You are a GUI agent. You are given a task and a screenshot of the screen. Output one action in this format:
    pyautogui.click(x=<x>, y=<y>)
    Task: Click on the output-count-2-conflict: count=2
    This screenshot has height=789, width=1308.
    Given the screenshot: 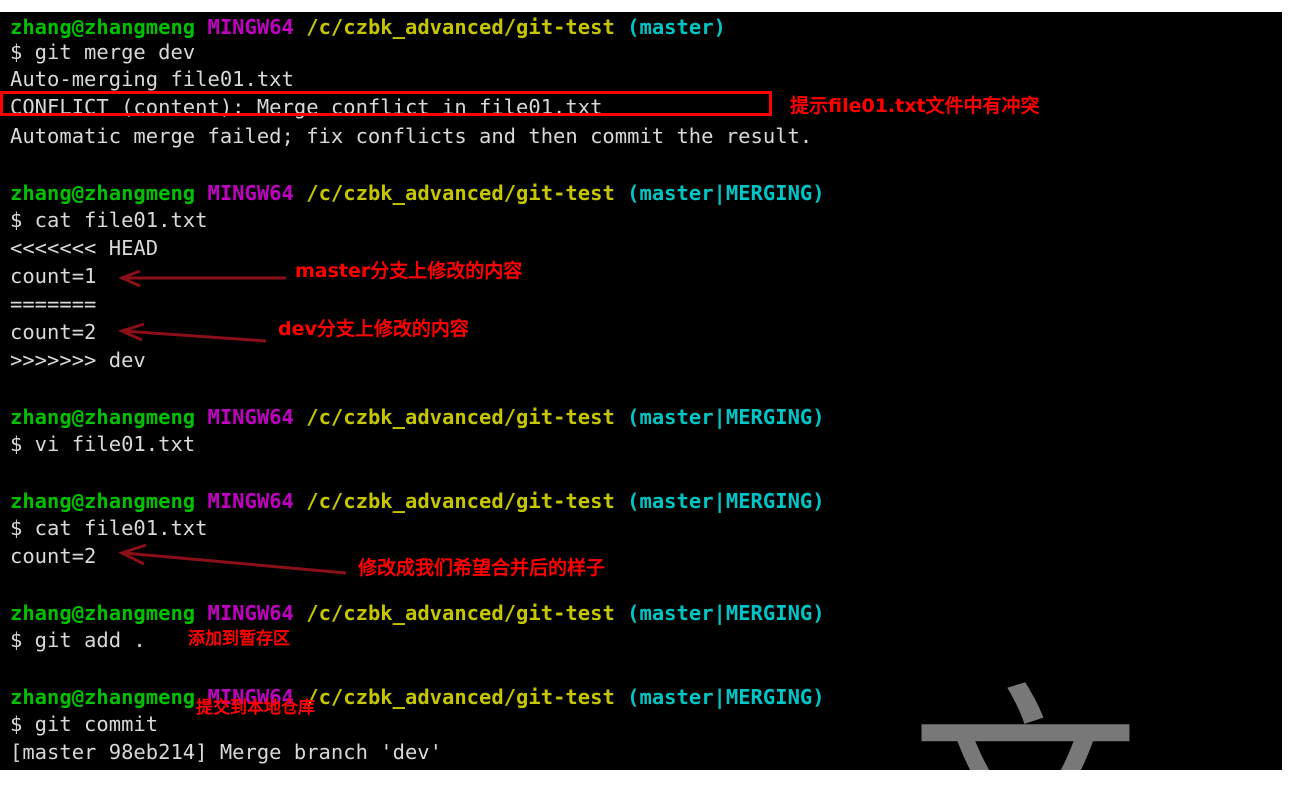 What is the action you would take?
    pyautogui.click(x=53, y=332)
    